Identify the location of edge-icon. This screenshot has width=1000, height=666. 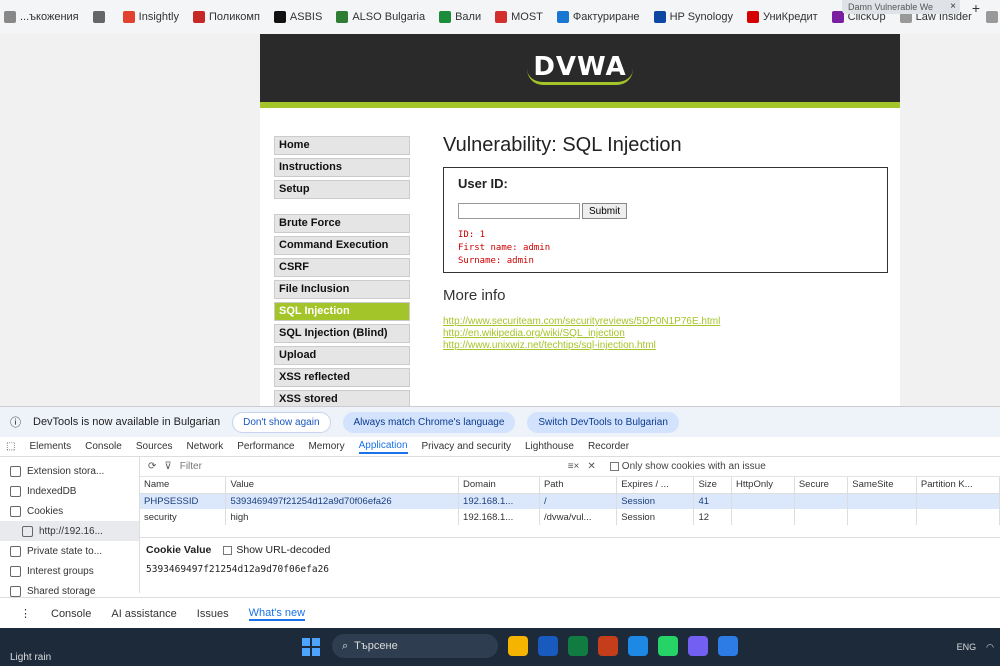
(638, 646).